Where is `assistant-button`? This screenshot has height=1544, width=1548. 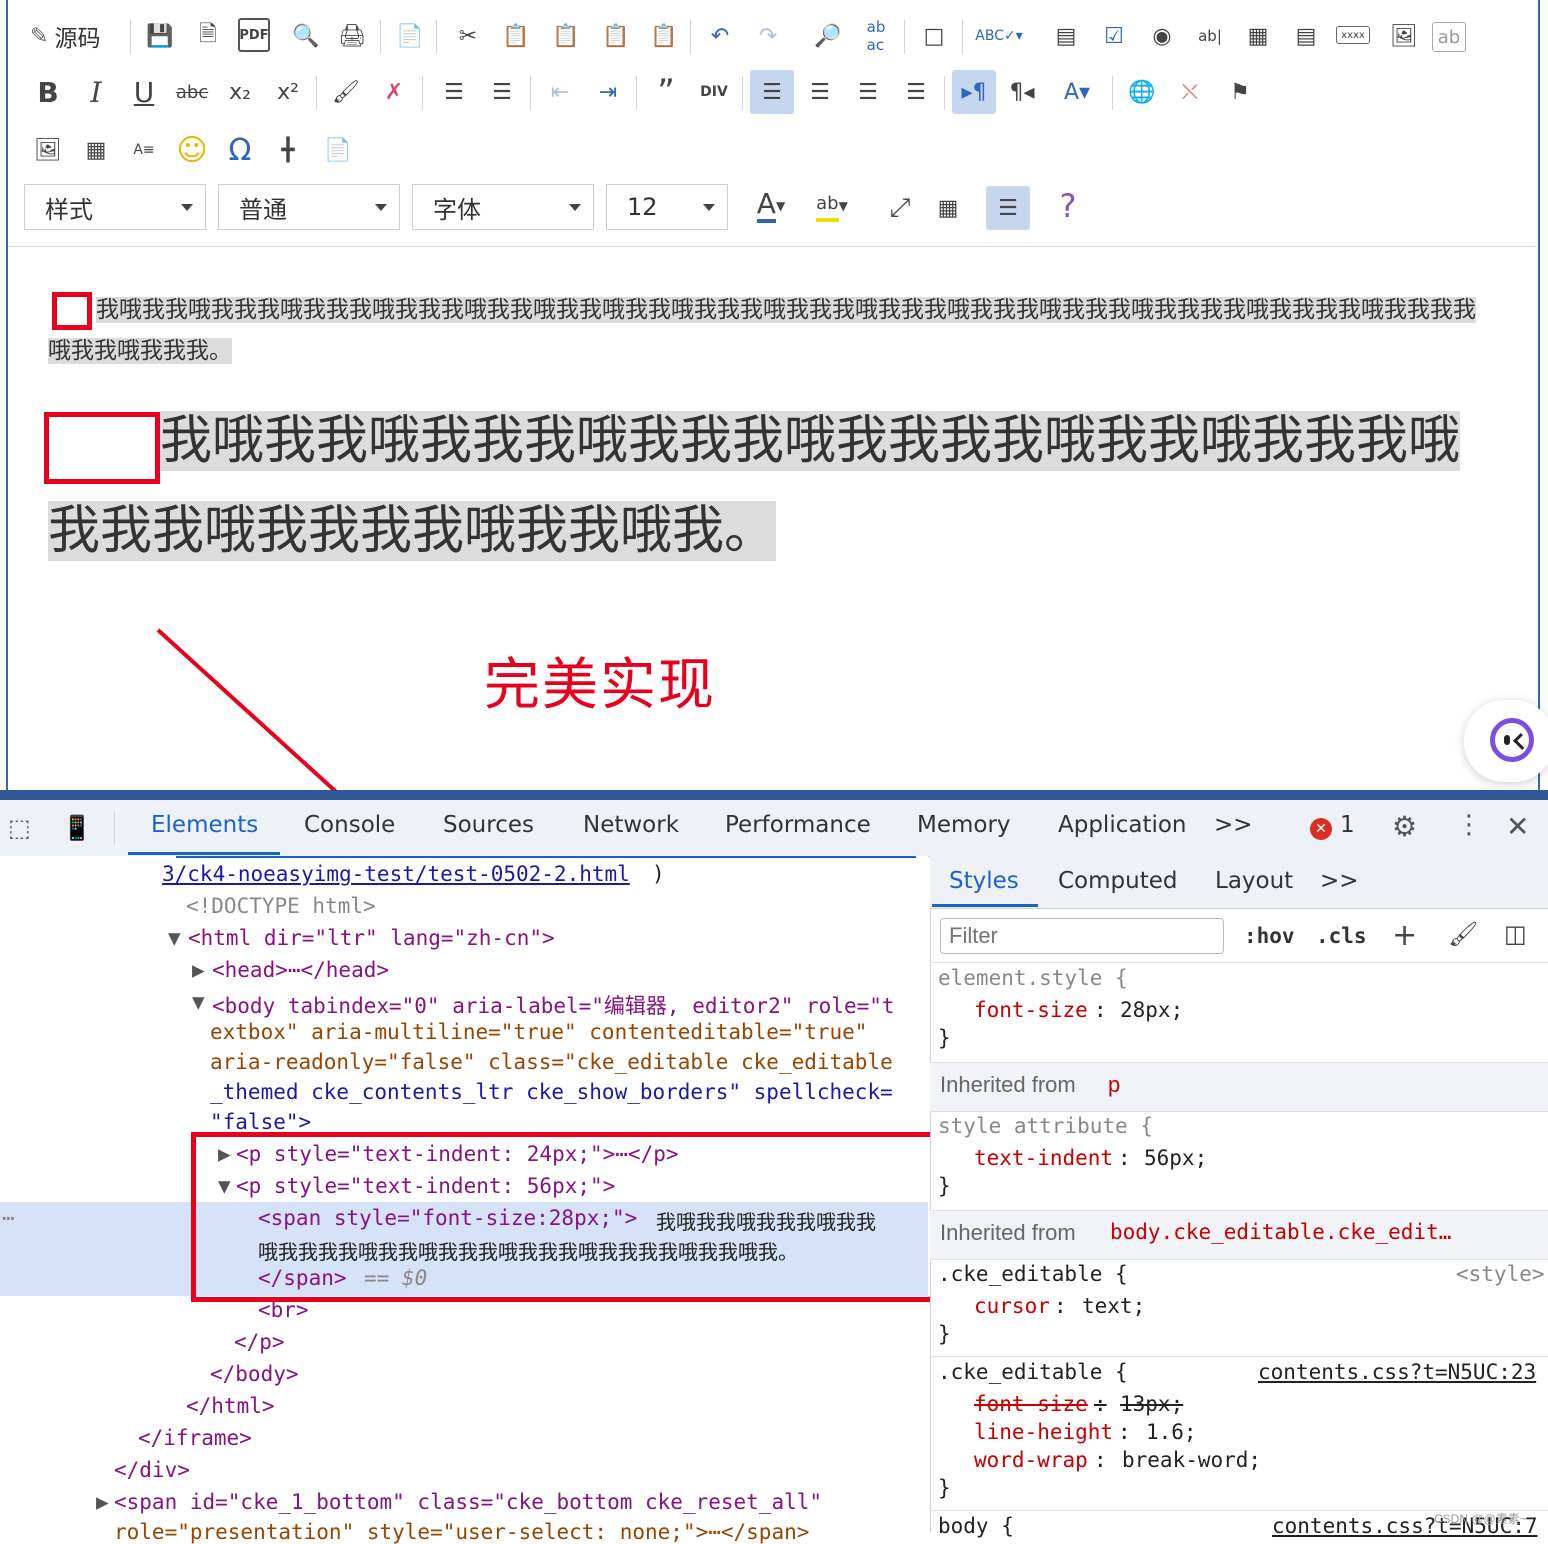
assistant-button is located at coordinates (1506, 741).